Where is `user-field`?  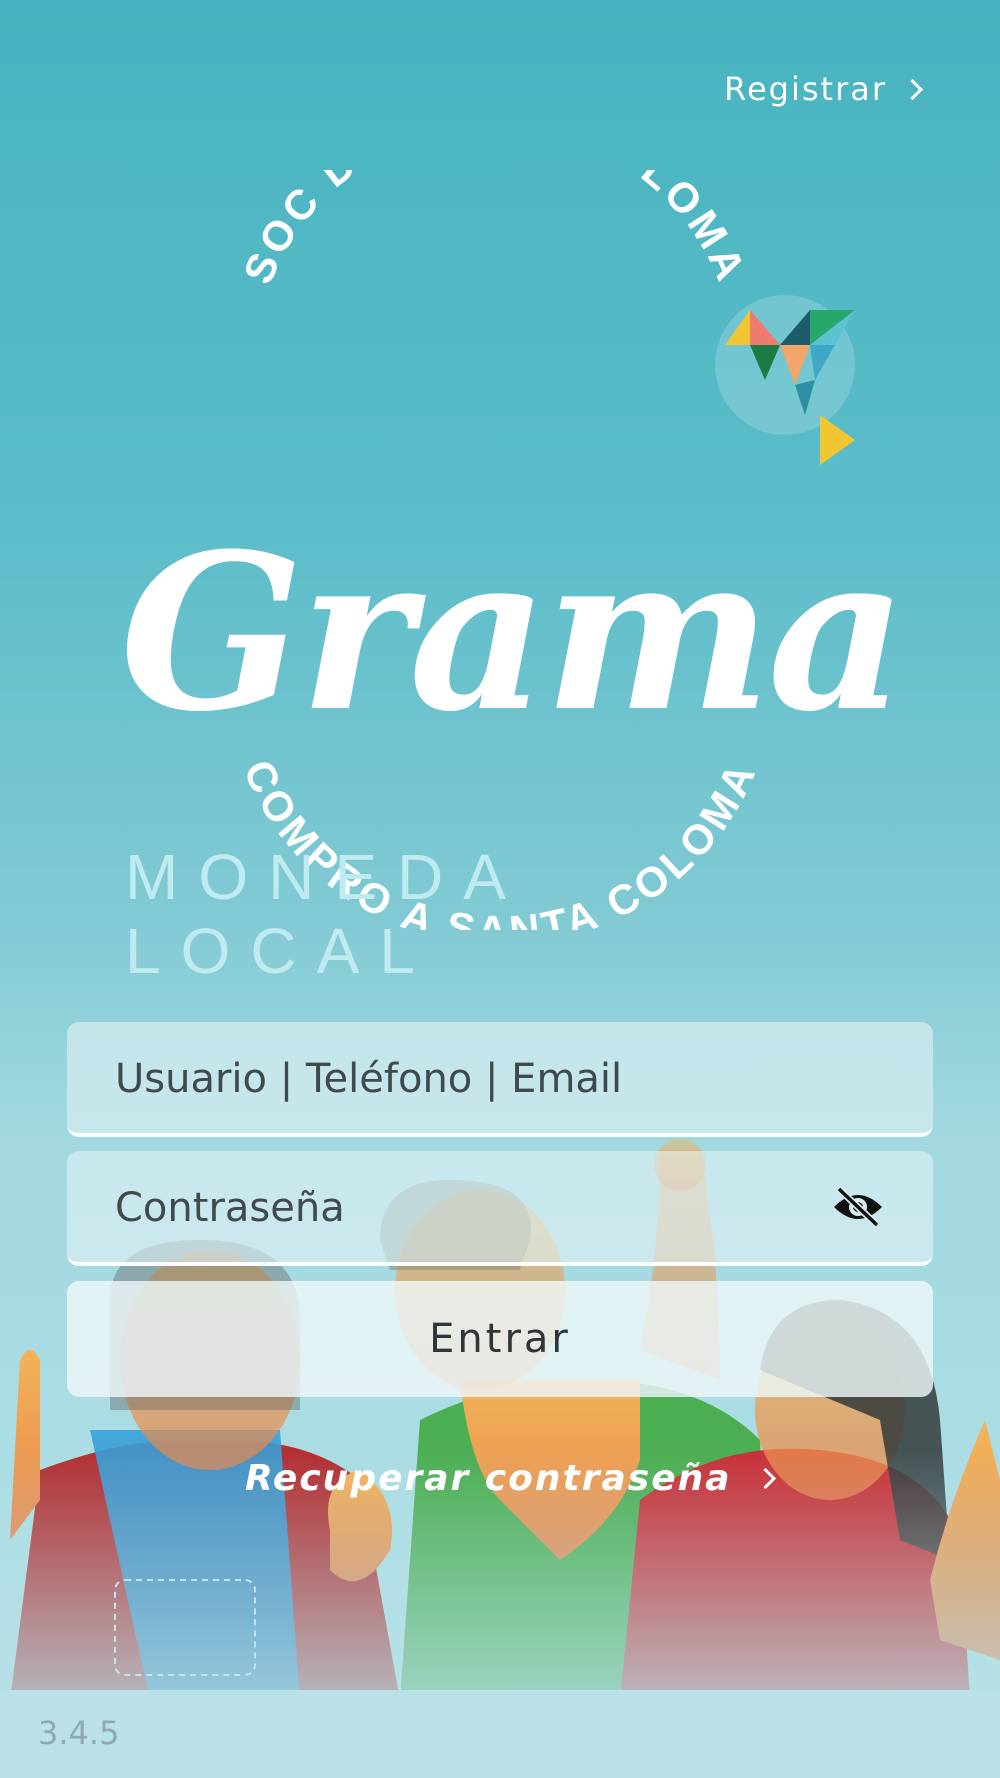 user-field is located at coordinates (500, 1079).